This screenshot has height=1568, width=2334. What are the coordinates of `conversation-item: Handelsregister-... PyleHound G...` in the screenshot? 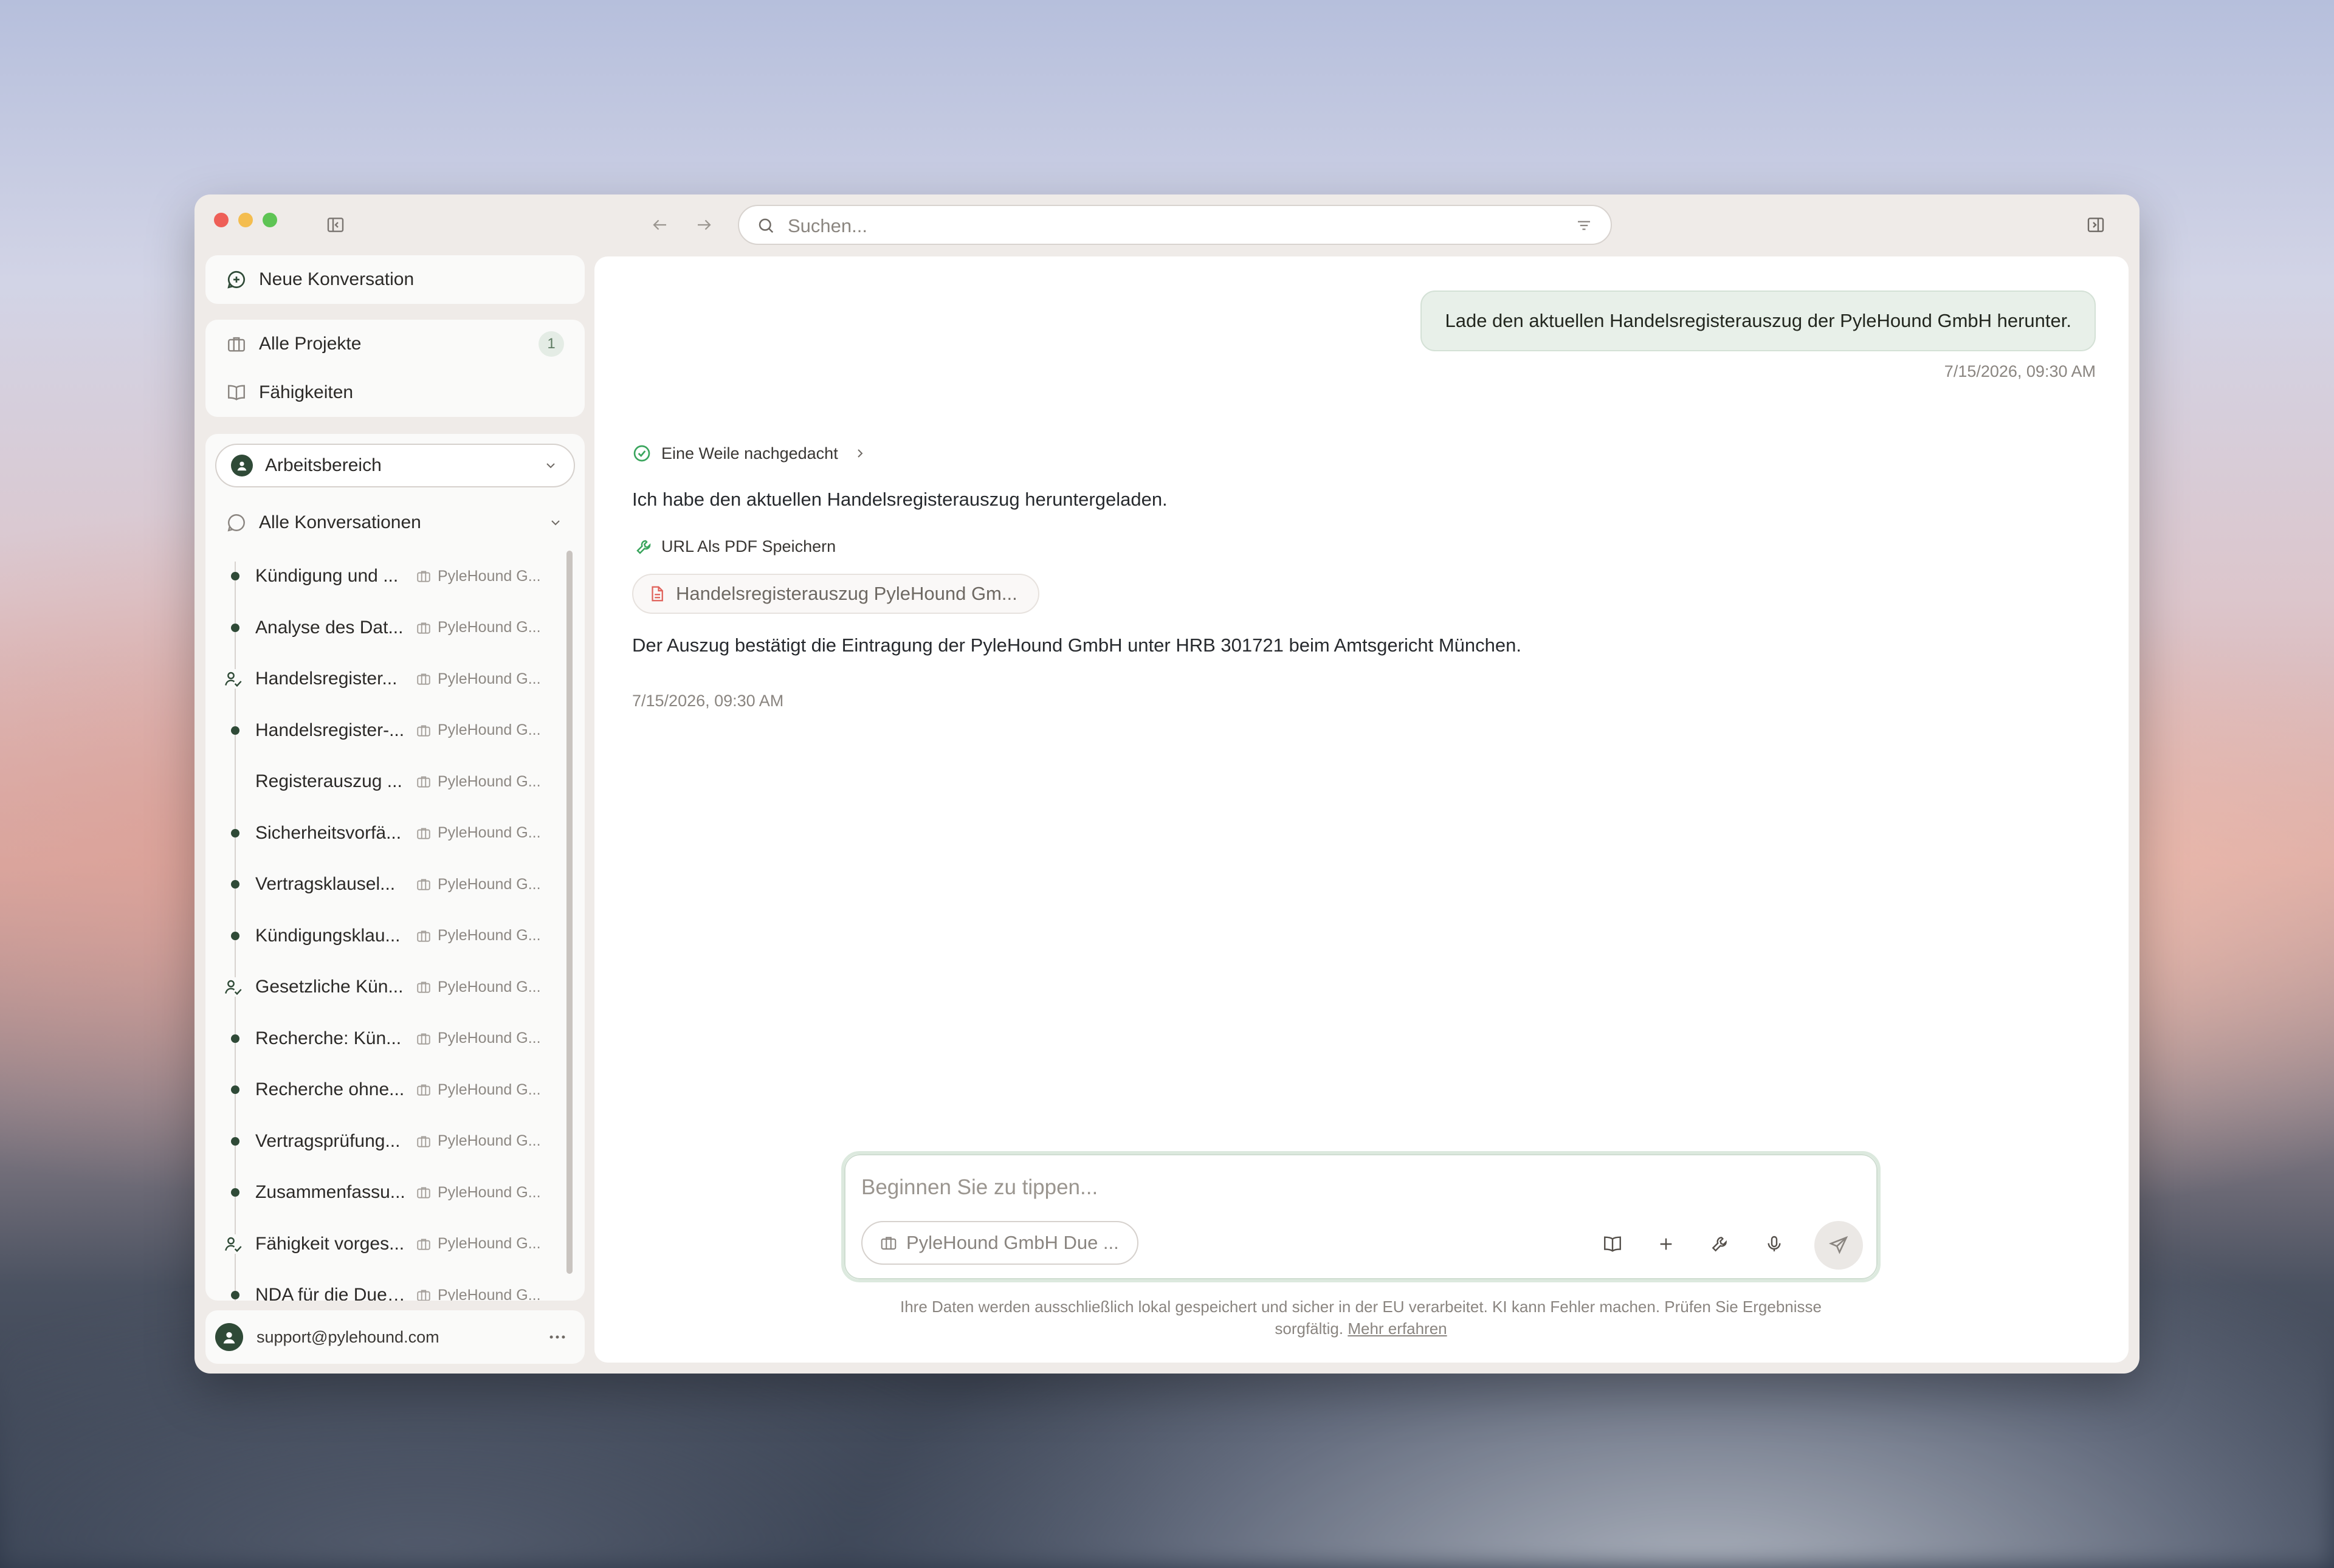 It's located at (375, 730).